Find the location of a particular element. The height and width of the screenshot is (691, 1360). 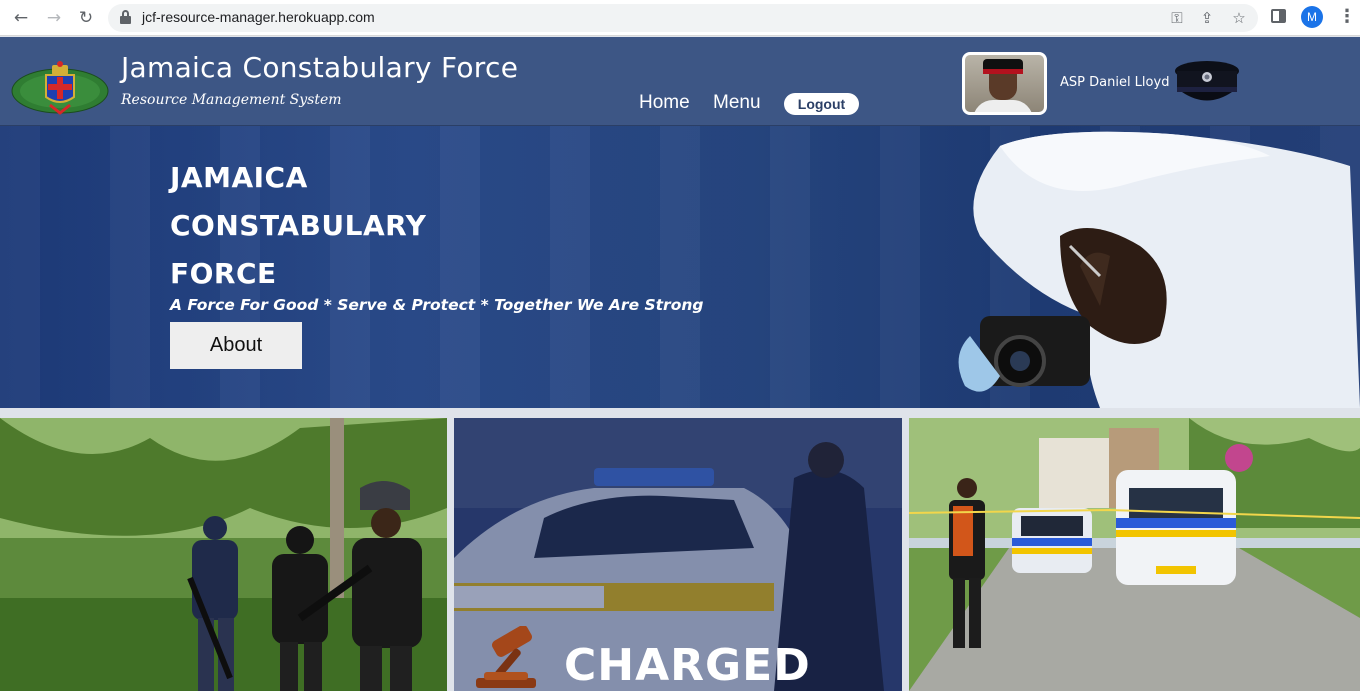

nav-menu-link: Menu is located at coordinates (737, 103).